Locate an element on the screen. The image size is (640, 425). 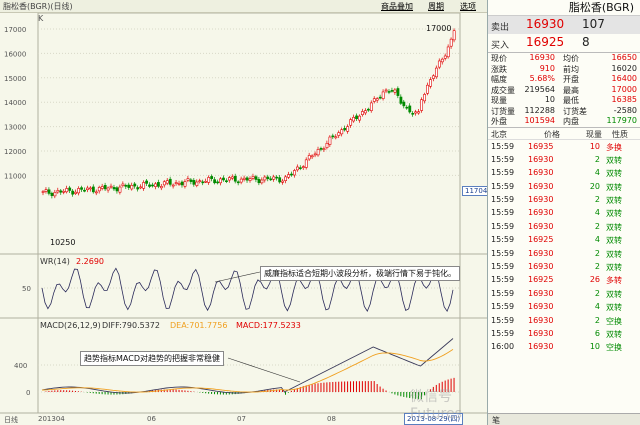
stat-value: 910 is located at coordinates (547, 68).